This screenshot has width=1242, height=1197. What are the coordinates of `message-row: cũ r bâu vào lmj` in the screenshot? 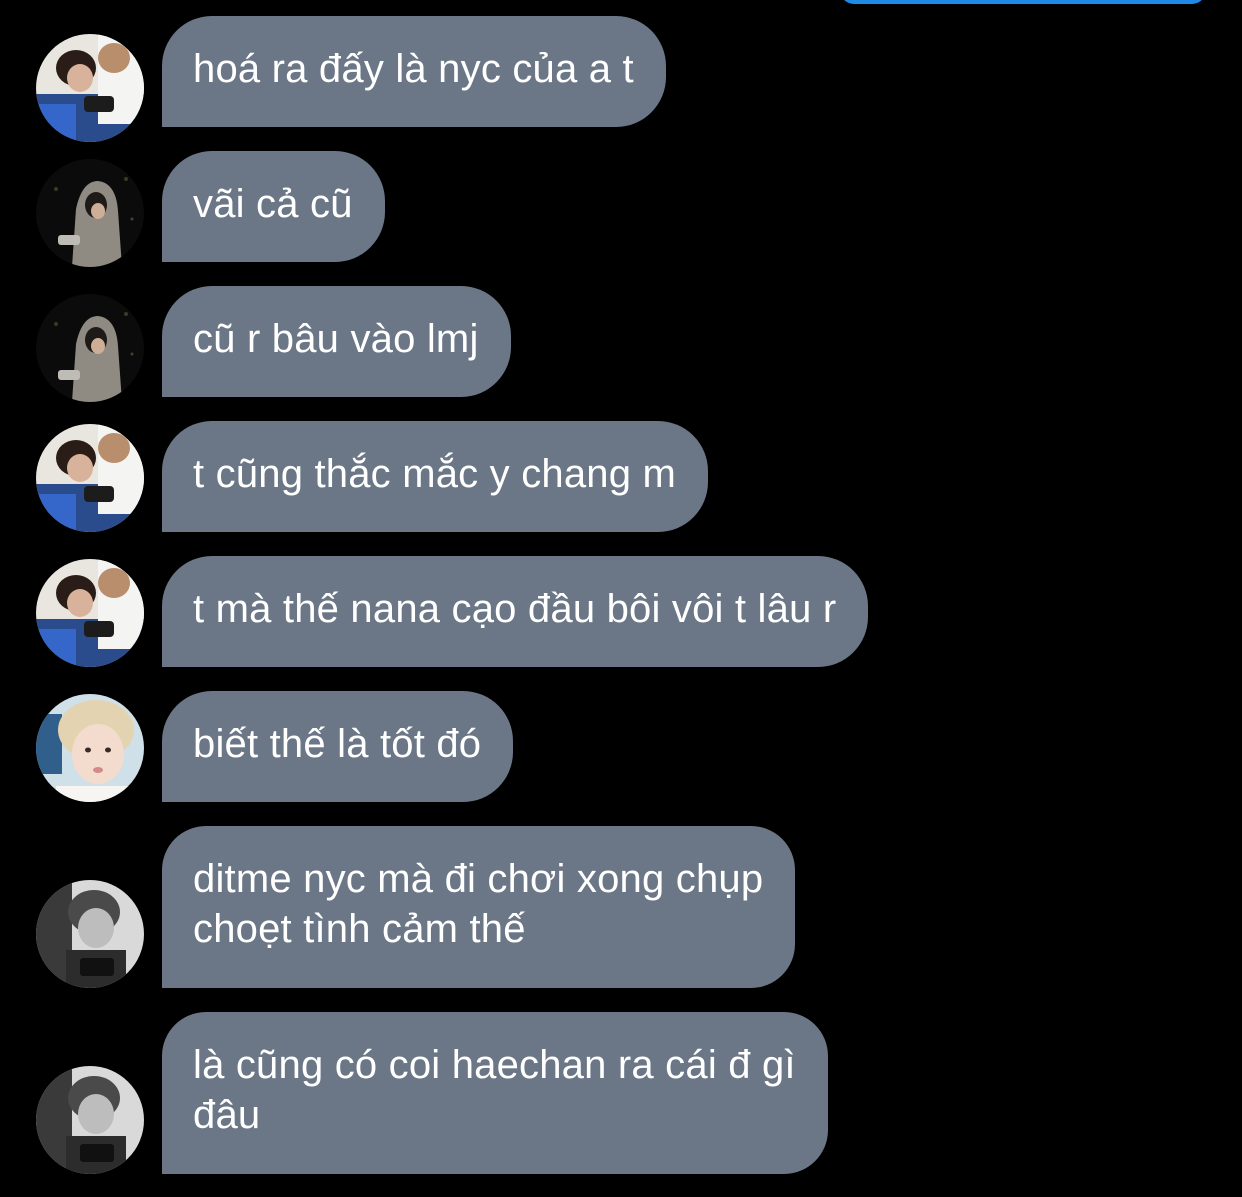 It's located at (621, 344).